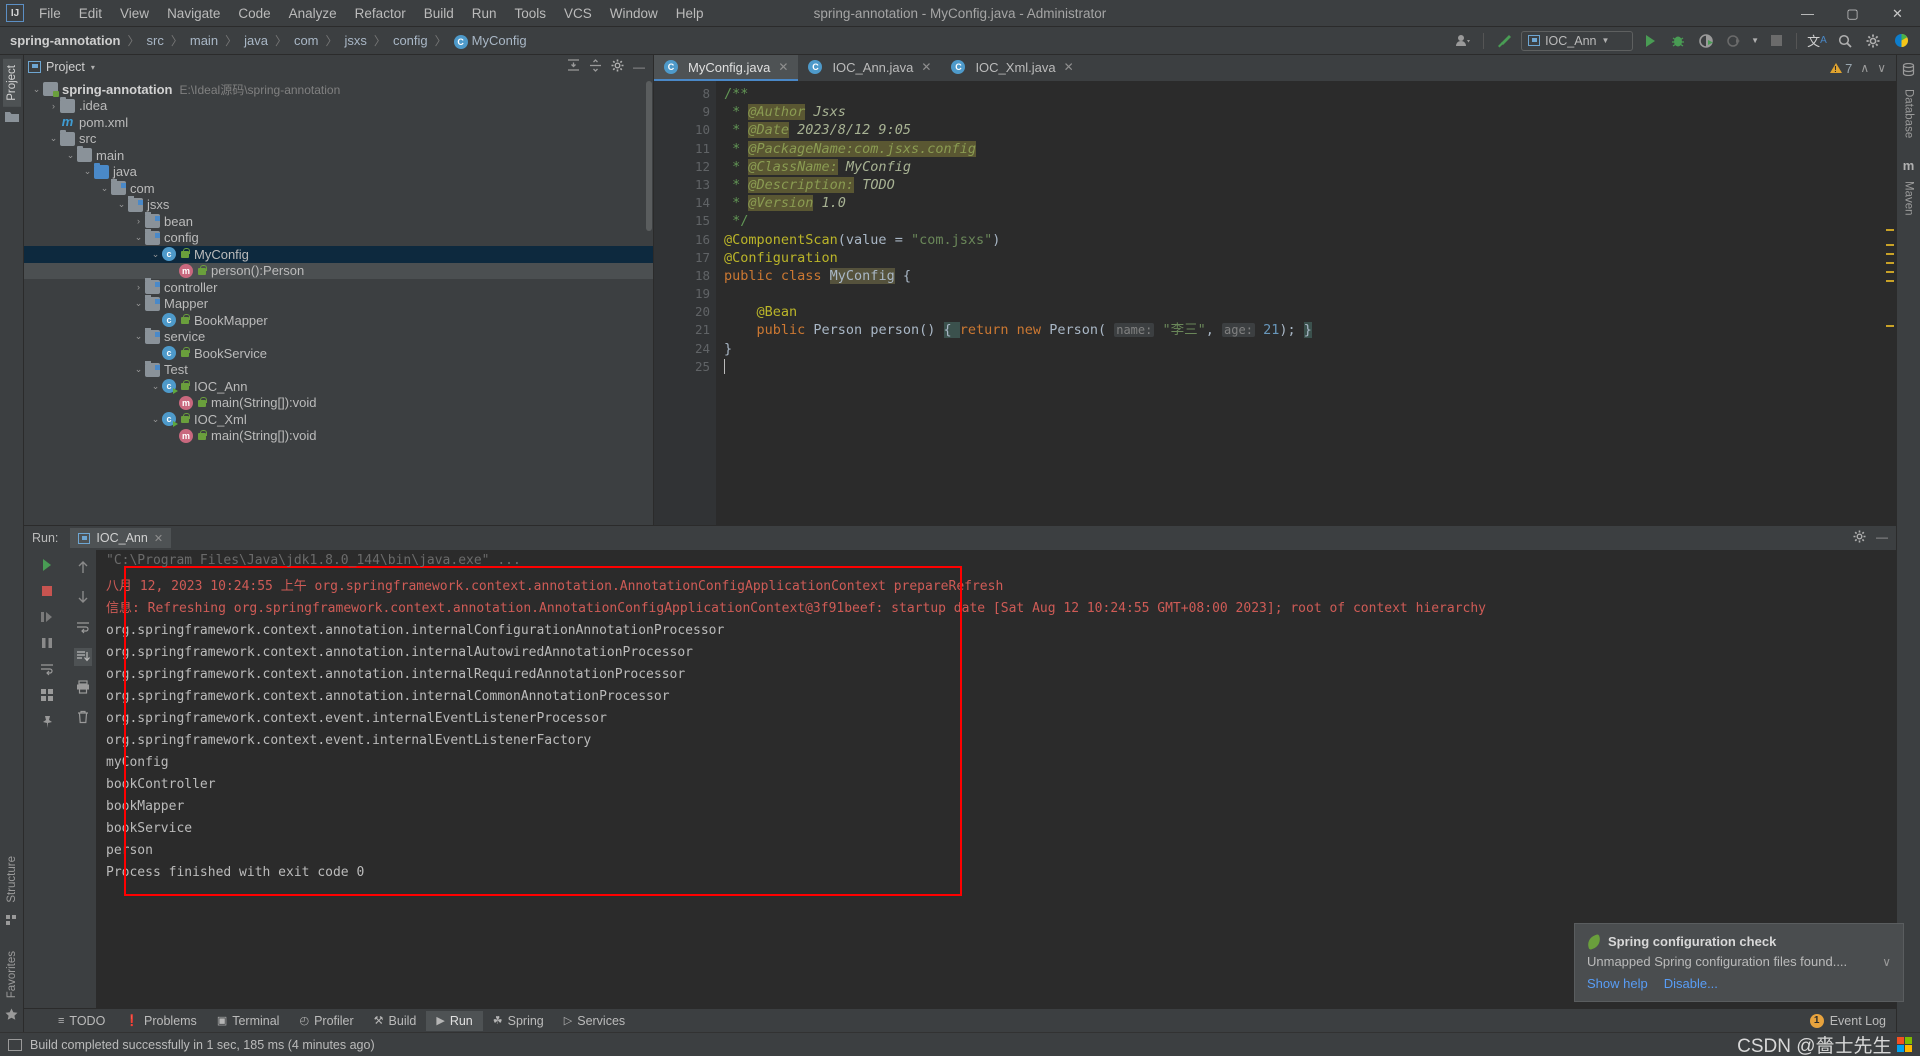  What do you see at coordinates (338, 138) in the screenshot?
I see `tree-node-src: ⌄ src` at bounding box center [338, 138].